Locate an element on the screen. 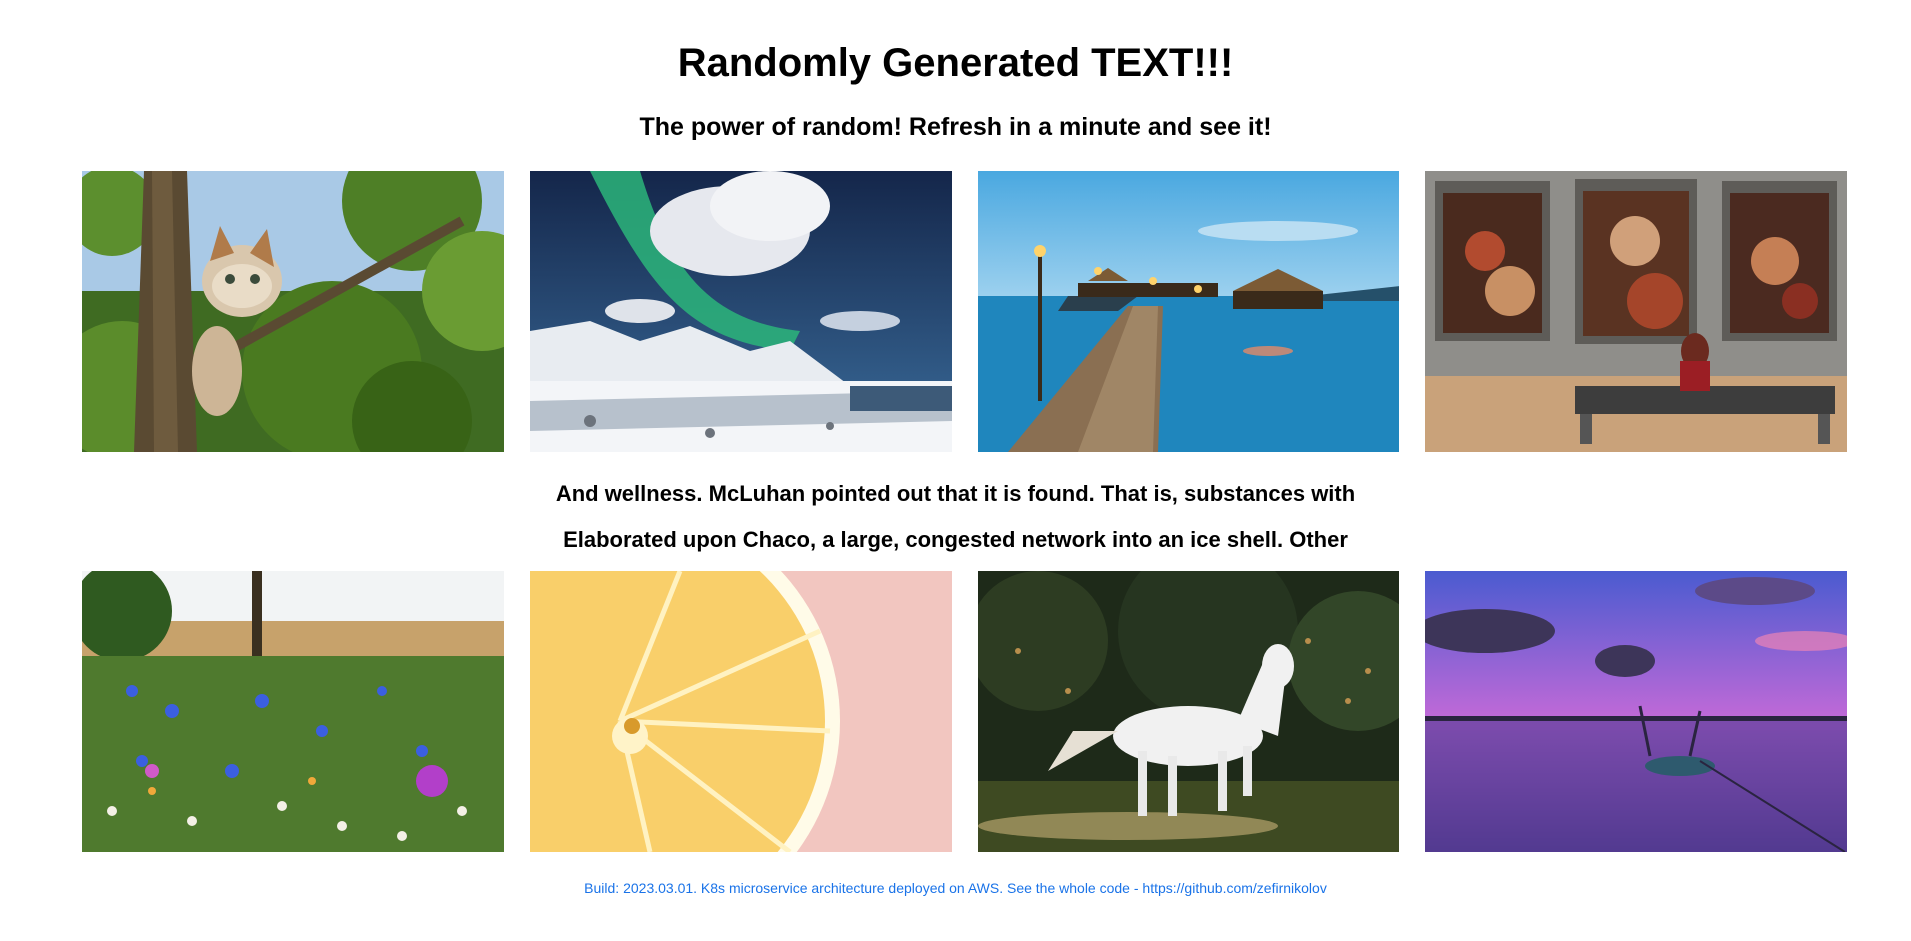 Image resolution: width=1911 pixels, height=941 pixels. image-pier is located at coordinates (1188, 311).